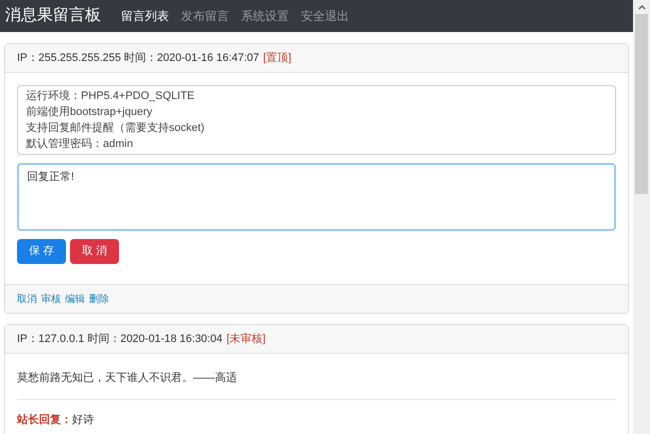 The height and width of the screenshot is (434, 650). Describe the element at coordinates (51, 299) in the screenshot. I see `action-link: 审核` at that location.